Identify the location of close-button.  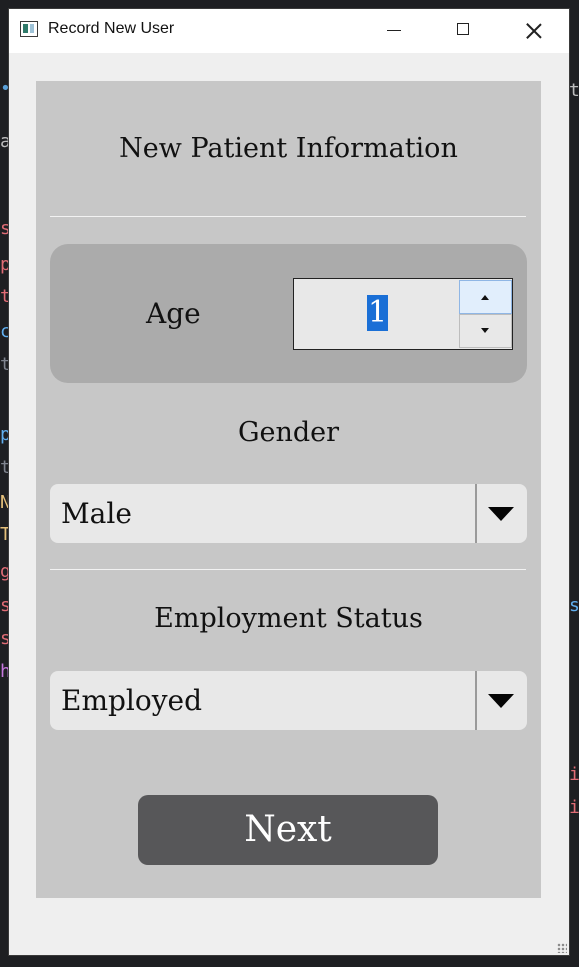
(534, 31).